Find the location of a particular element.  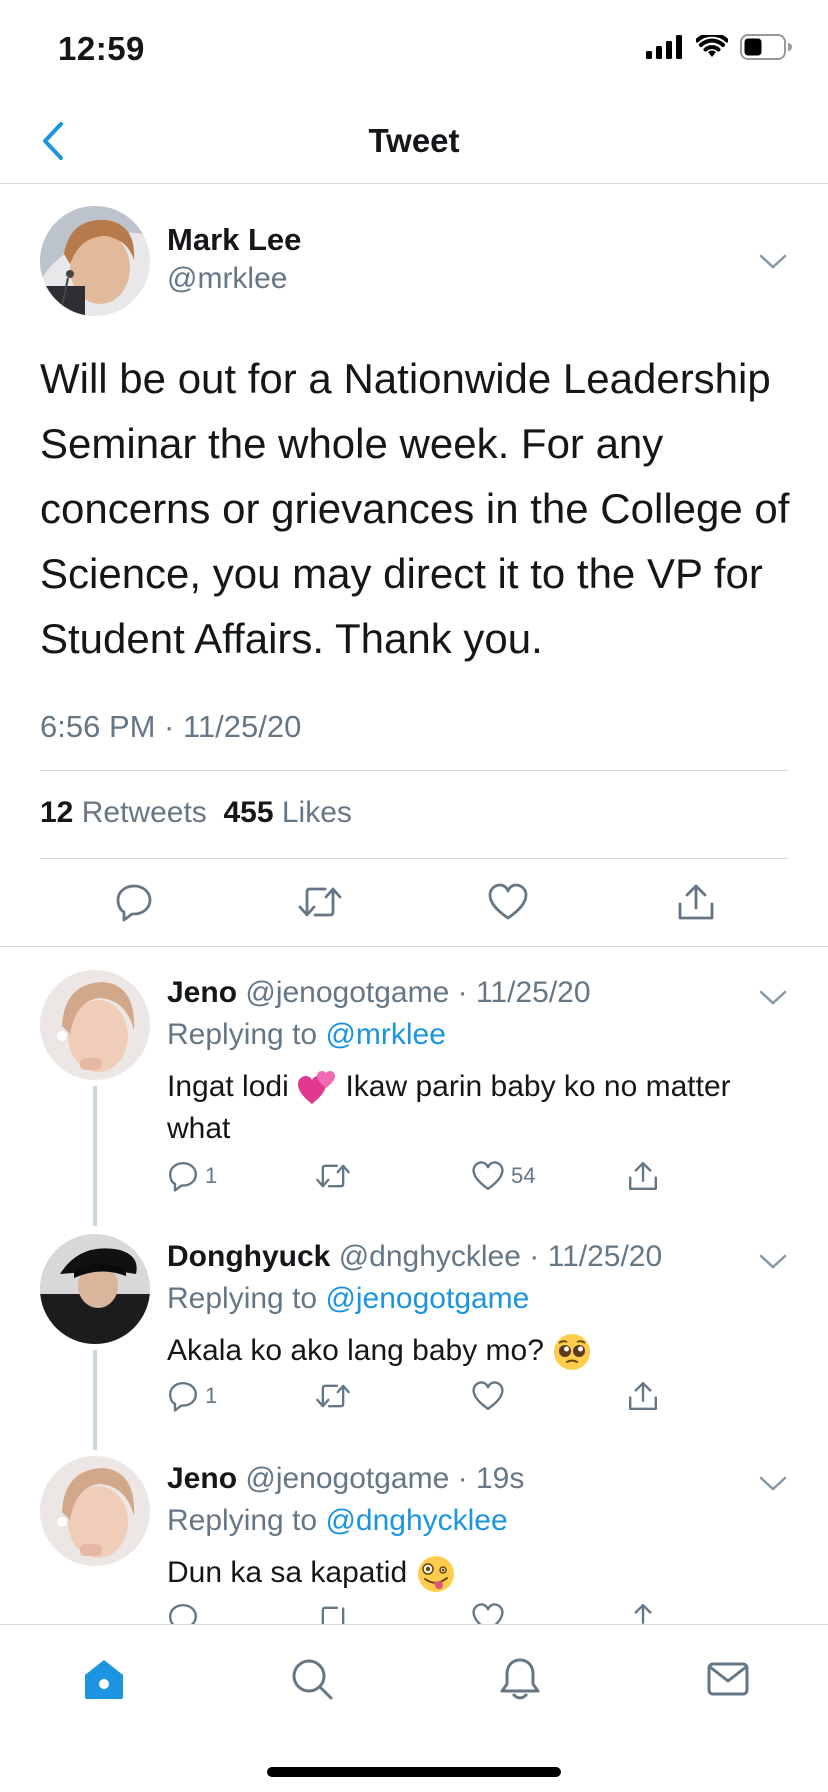

home-icon is located at coordinates (104, 1679).